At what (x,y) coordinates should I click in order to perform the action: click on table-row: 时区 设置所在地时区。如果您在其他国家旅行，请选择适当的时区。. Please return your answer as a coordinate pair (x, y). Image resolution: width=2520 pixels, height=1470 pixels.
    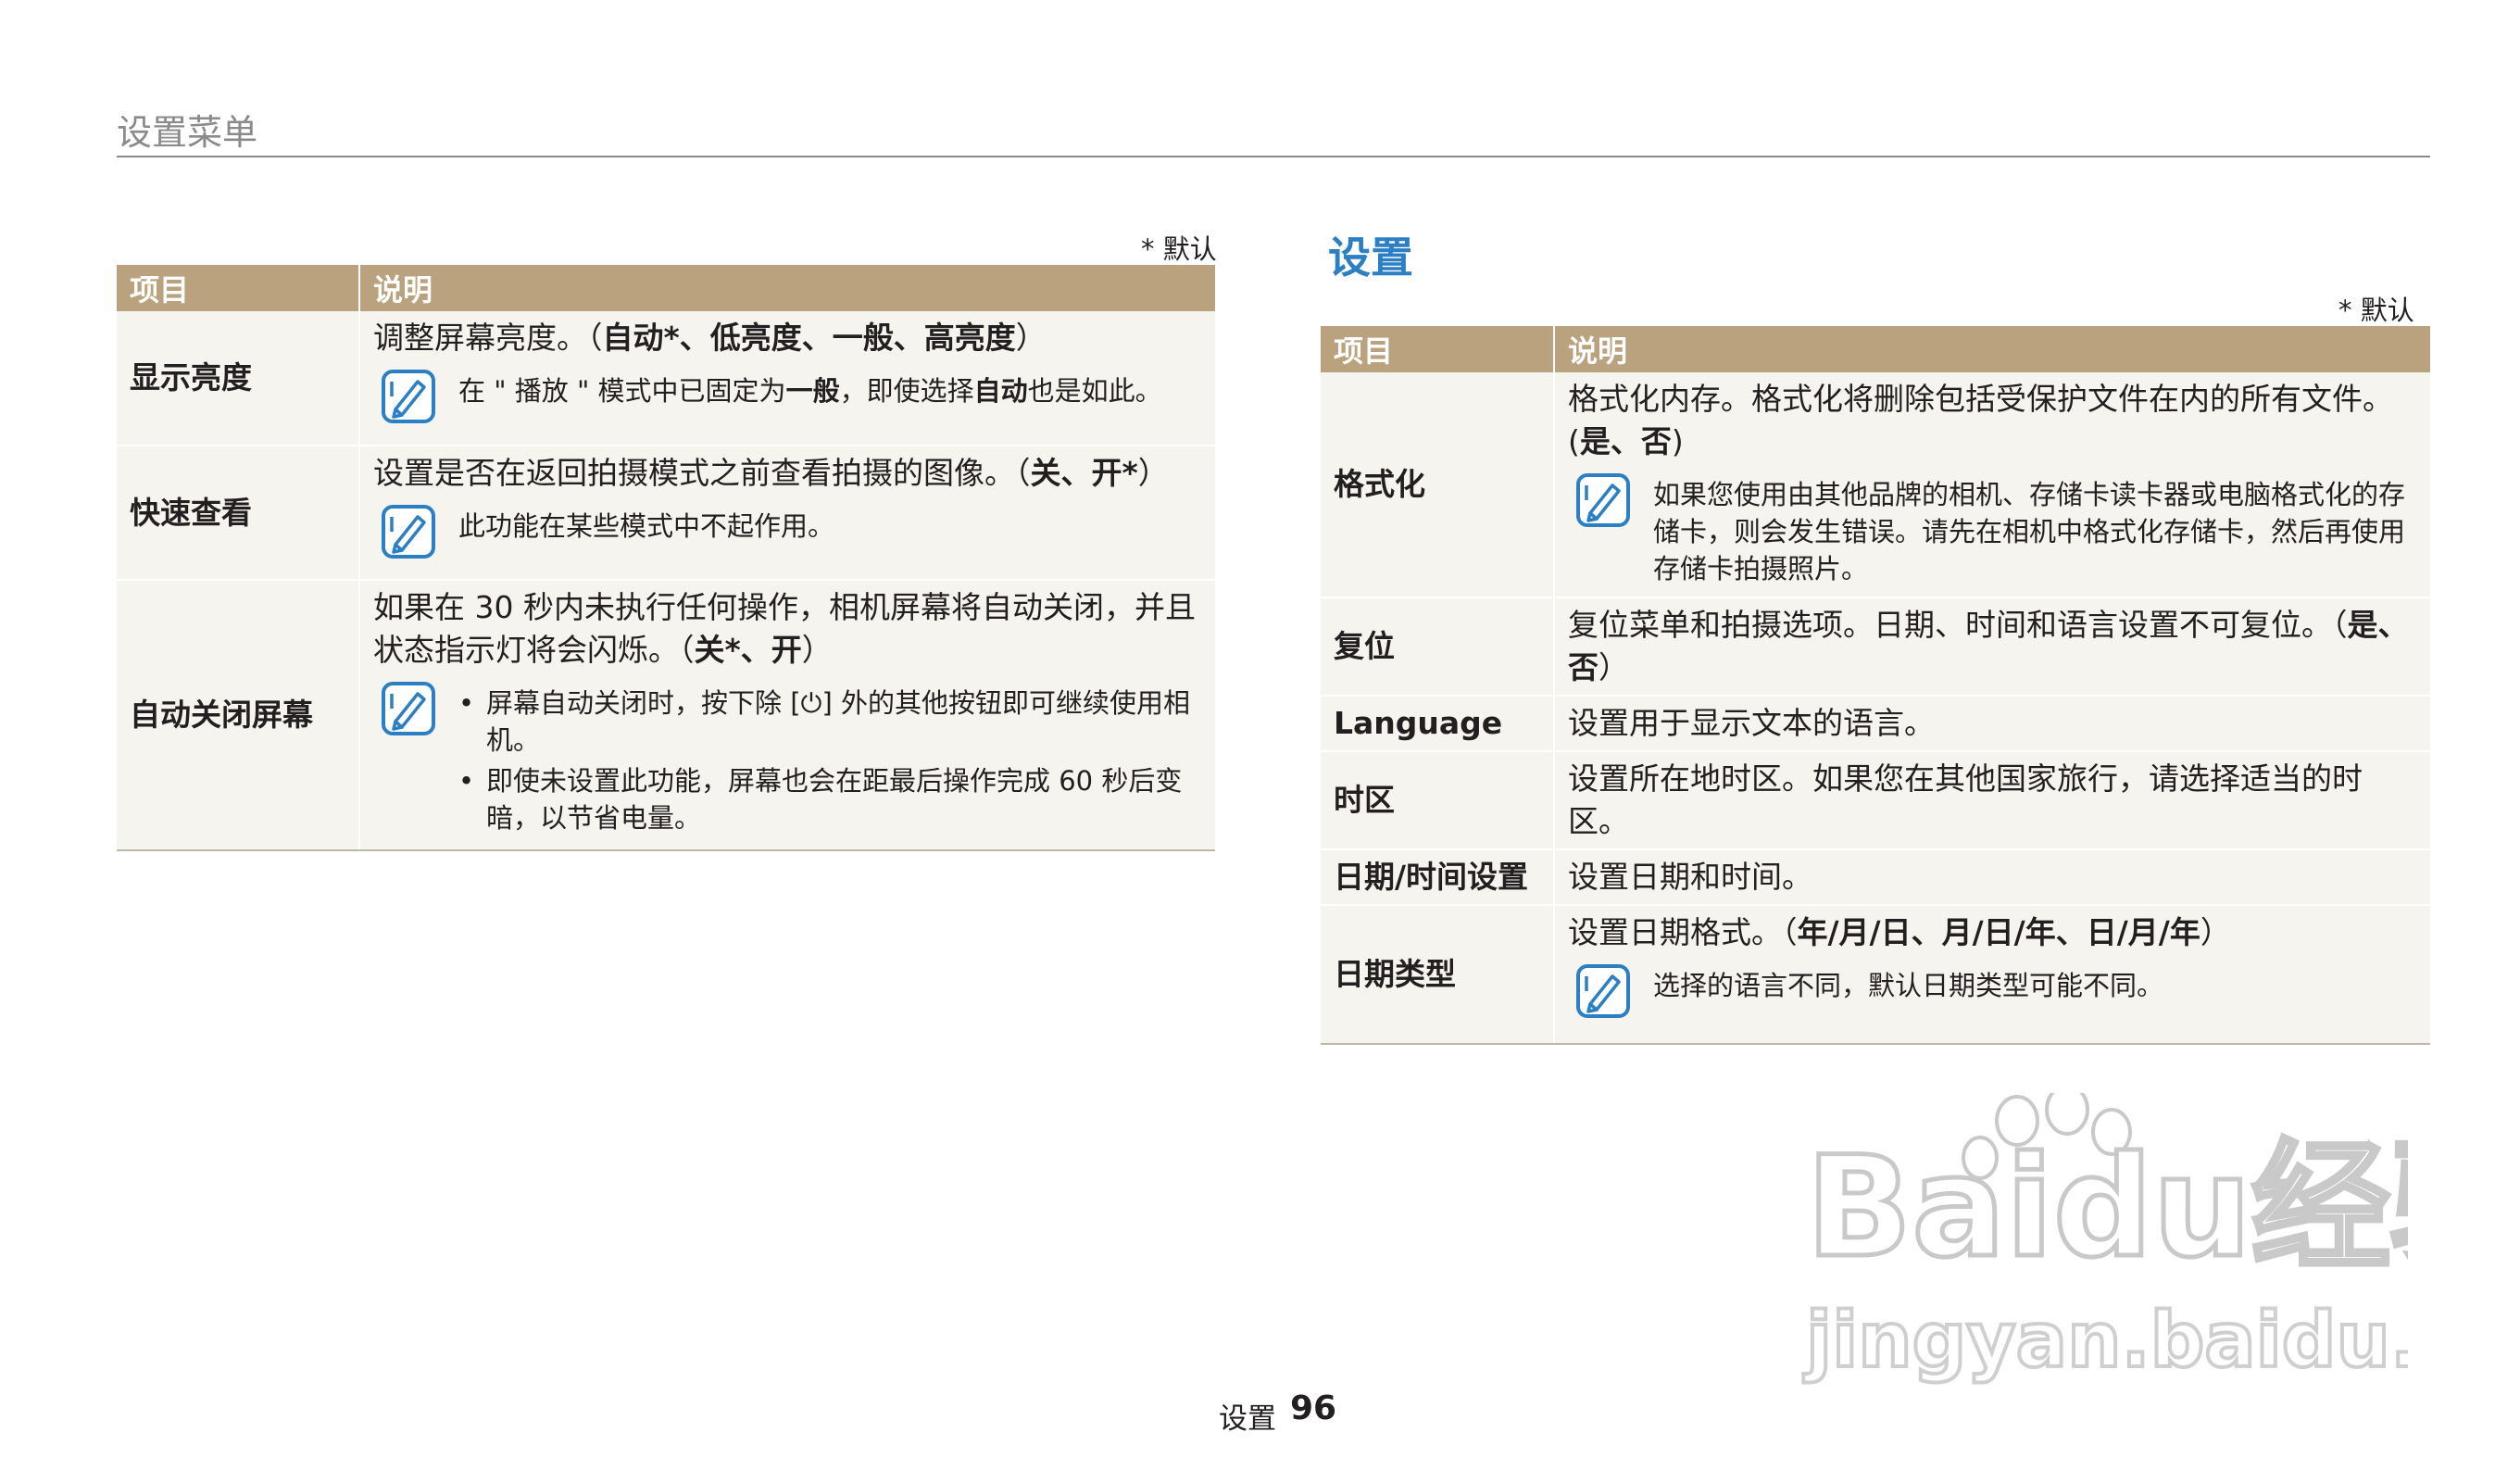
    Looking at the image, I should click on (1875, 800).